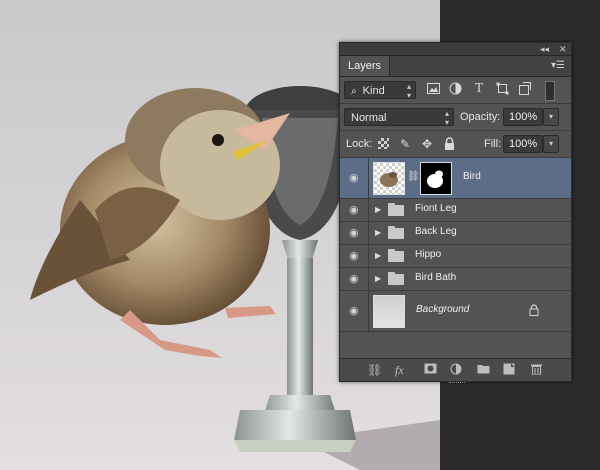 The height and width of the screenshot is (470, 600). What do you see at coordinates (523, 144) in the screenshot?
I see `fill-input: 100%` at bounding box center [523, 144].